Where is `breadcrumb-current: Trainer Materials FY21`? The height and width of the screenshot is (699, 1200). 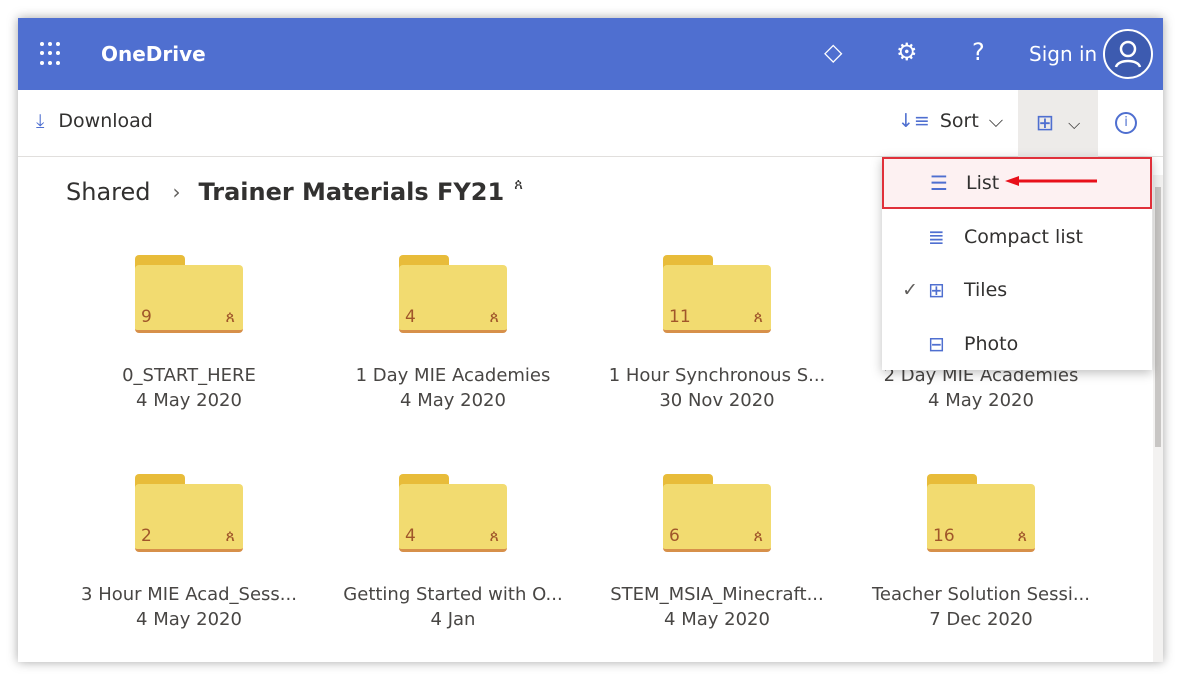 breadcrumb-current: Trainer Materials FY21 is located at coordinates (351, 192).